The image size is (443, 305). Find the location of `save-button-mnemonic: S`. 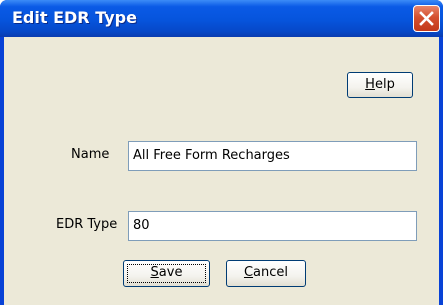

save-button-mnemonic: S is located at coordinates (154, 272).